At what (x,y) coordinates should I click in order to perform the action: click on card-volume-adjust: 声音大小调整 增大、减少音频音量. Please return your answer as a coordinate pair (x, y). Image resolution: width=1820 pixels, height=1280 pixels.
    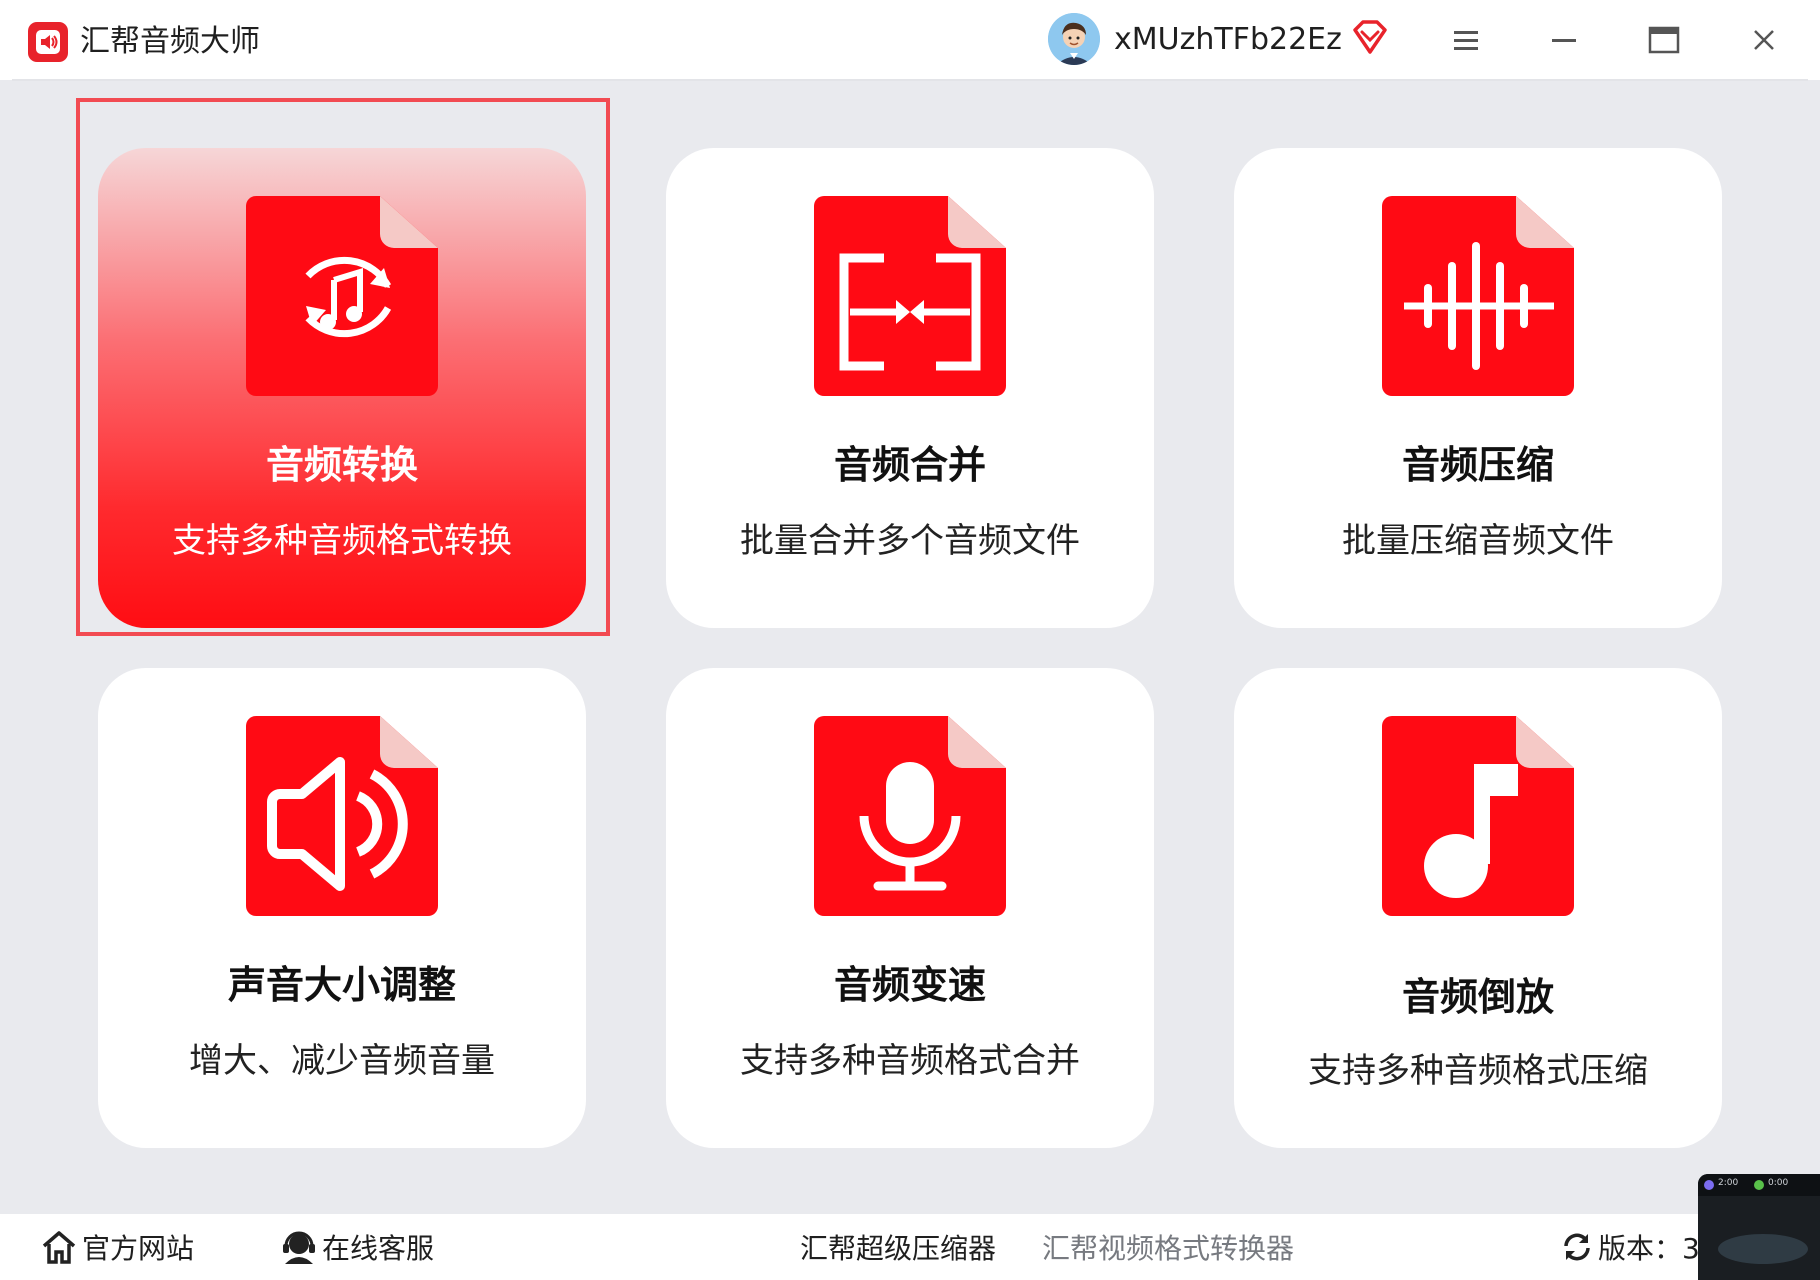
    Looking at the image, I should click on (342, 908).